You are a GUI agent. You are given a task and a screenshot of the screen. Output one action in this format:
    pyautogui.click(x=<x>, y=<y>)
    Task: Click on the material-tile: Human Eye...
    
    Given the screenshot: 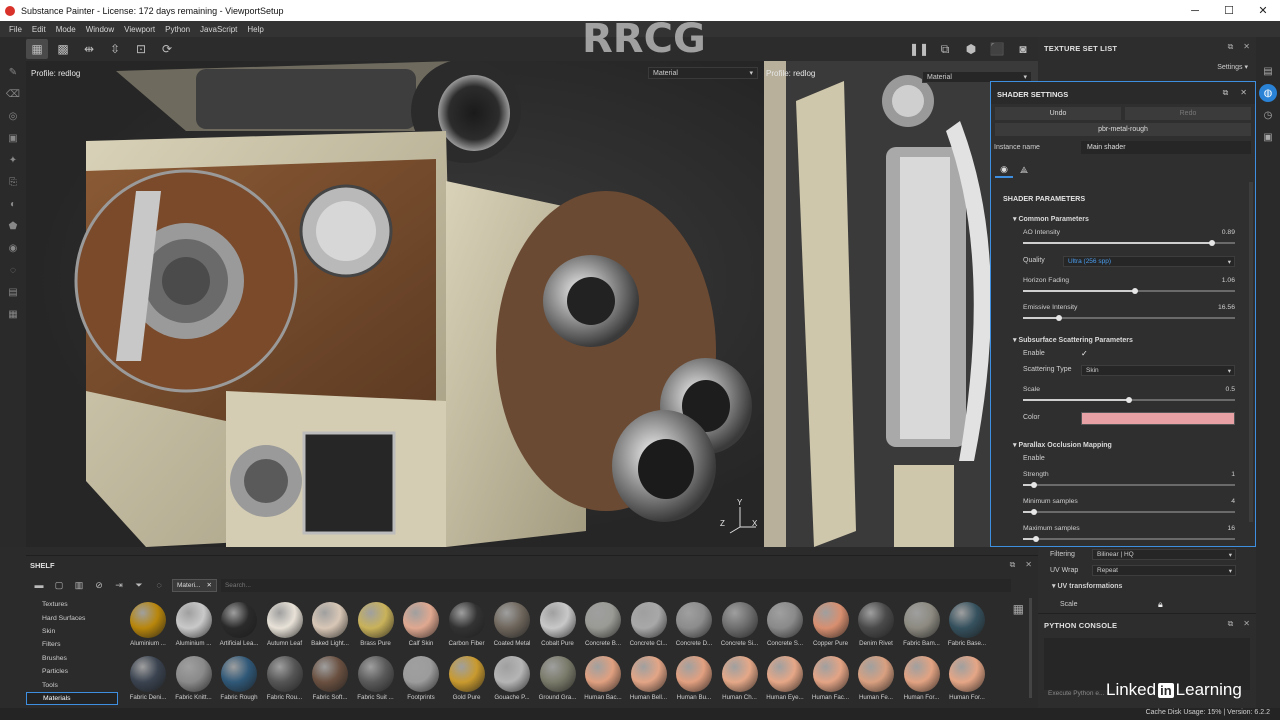 What is the action you would take?
    pyautogui.click(x=785, y=681)
    